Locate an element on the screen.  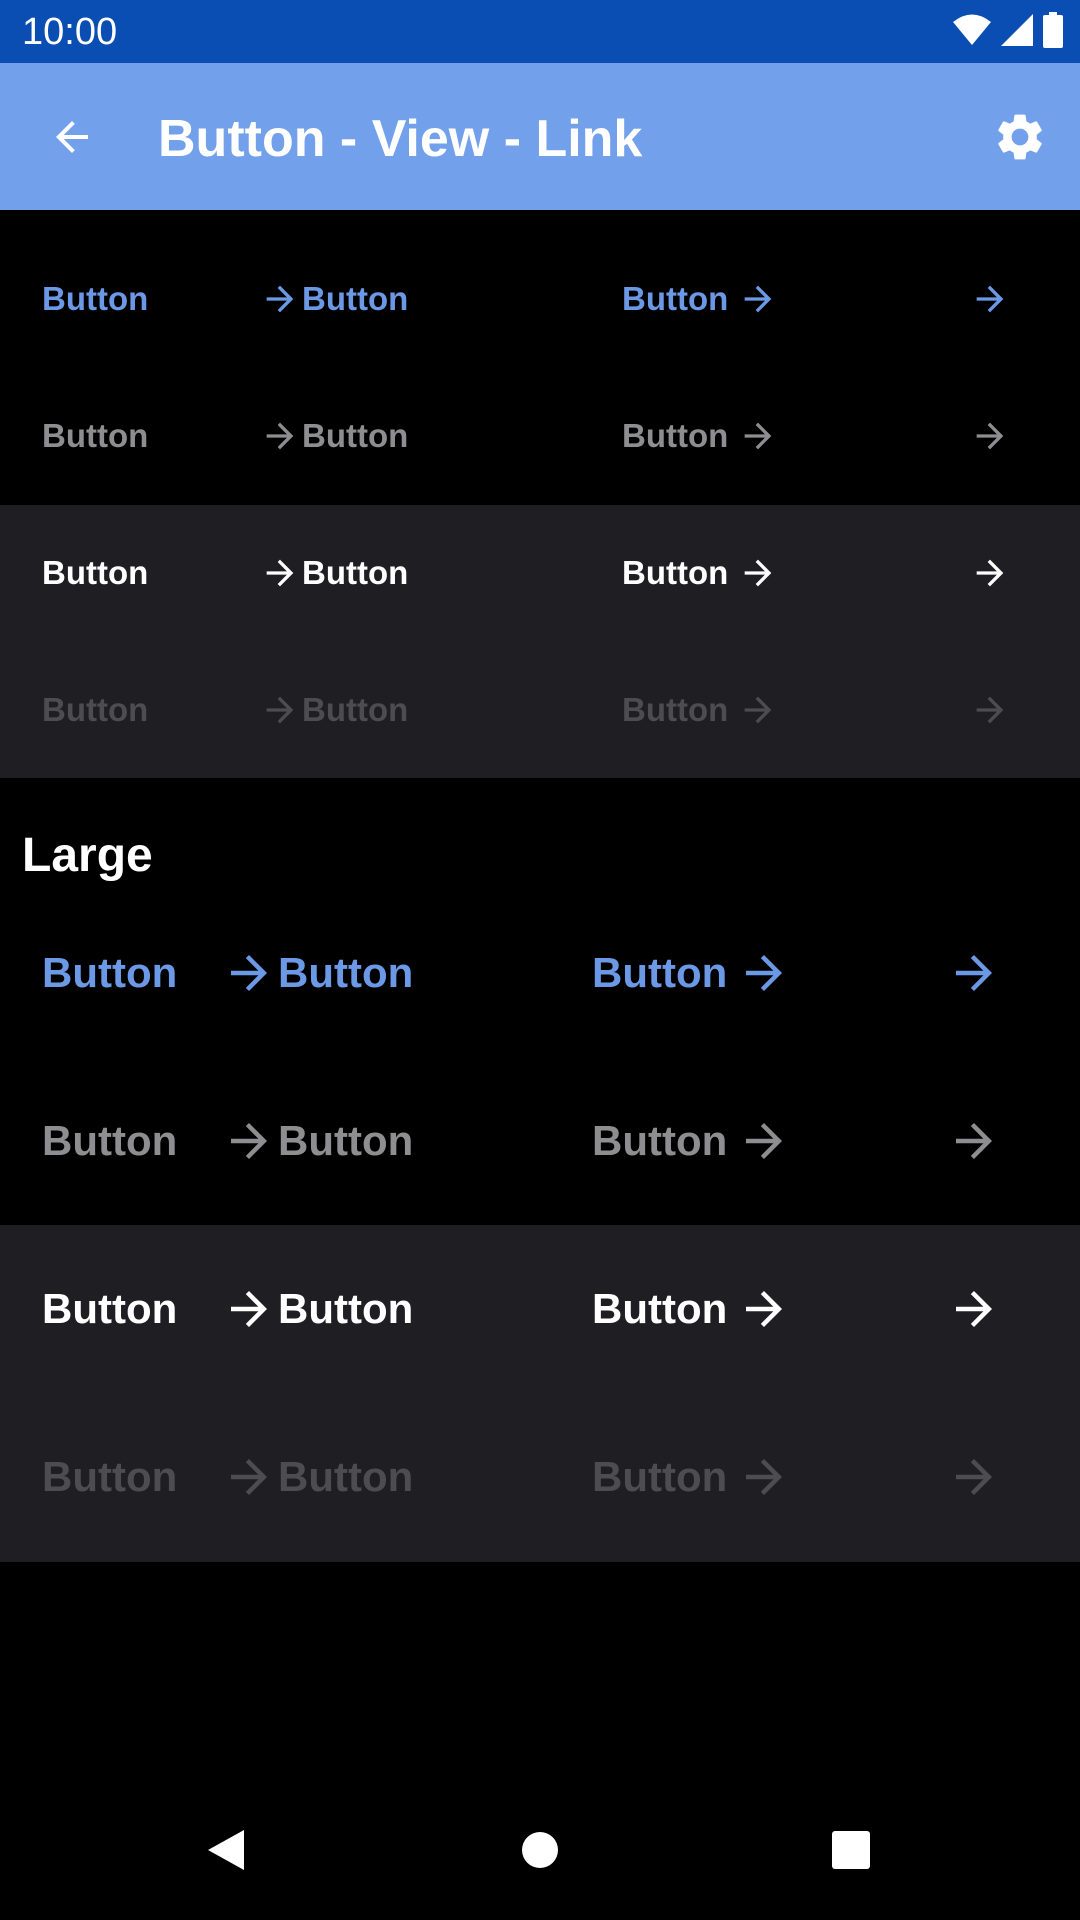
recents-square-icon is located at coordinates (851, 1852).